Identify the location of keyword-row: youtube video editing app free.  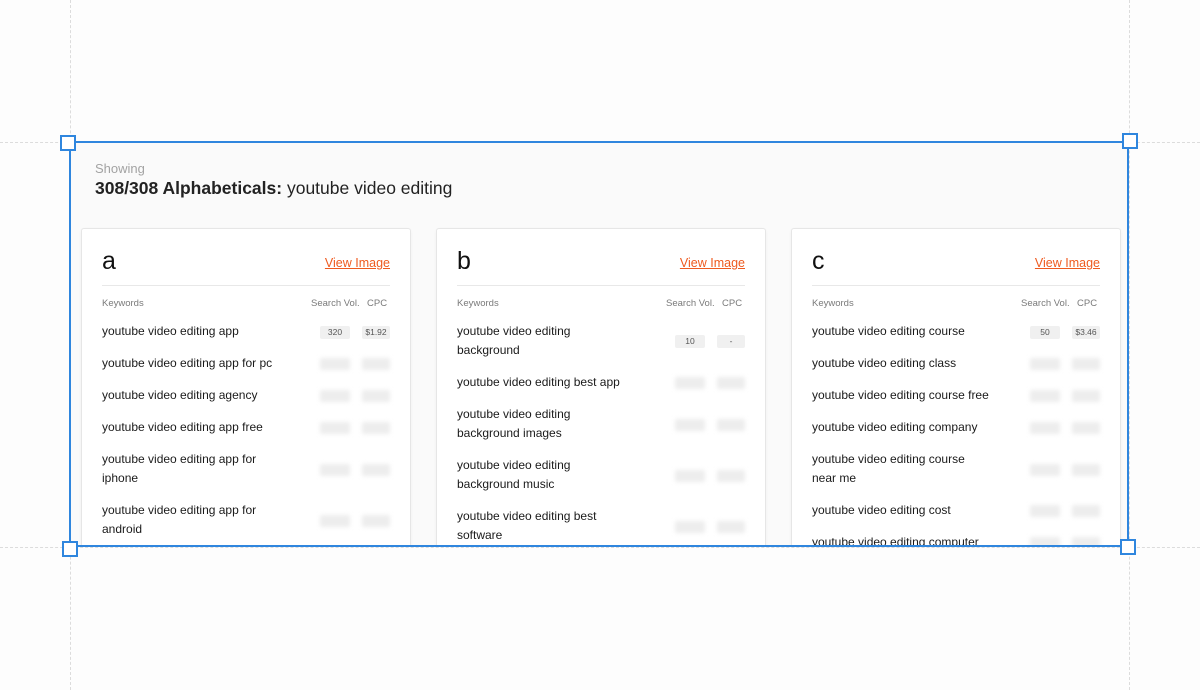
(246, 428).